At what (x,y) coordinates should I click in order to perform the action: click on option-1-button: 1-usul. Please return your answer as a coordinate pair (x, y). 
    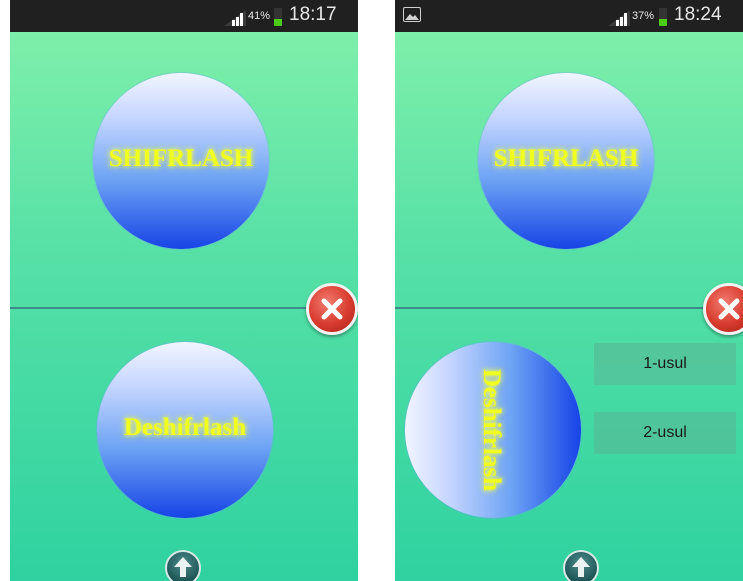
    Looking at the image, I should click on (665, 364).